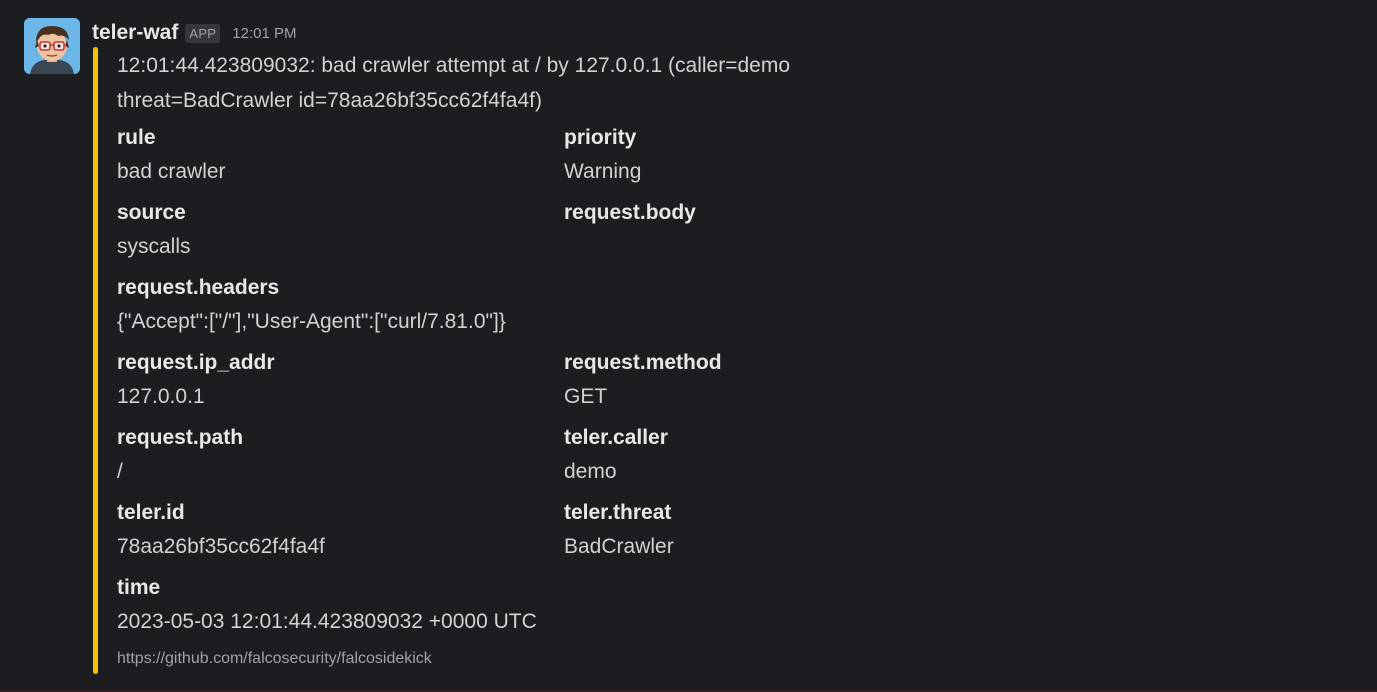  I want to click on field-title: teler.caller, so click(616, 437).